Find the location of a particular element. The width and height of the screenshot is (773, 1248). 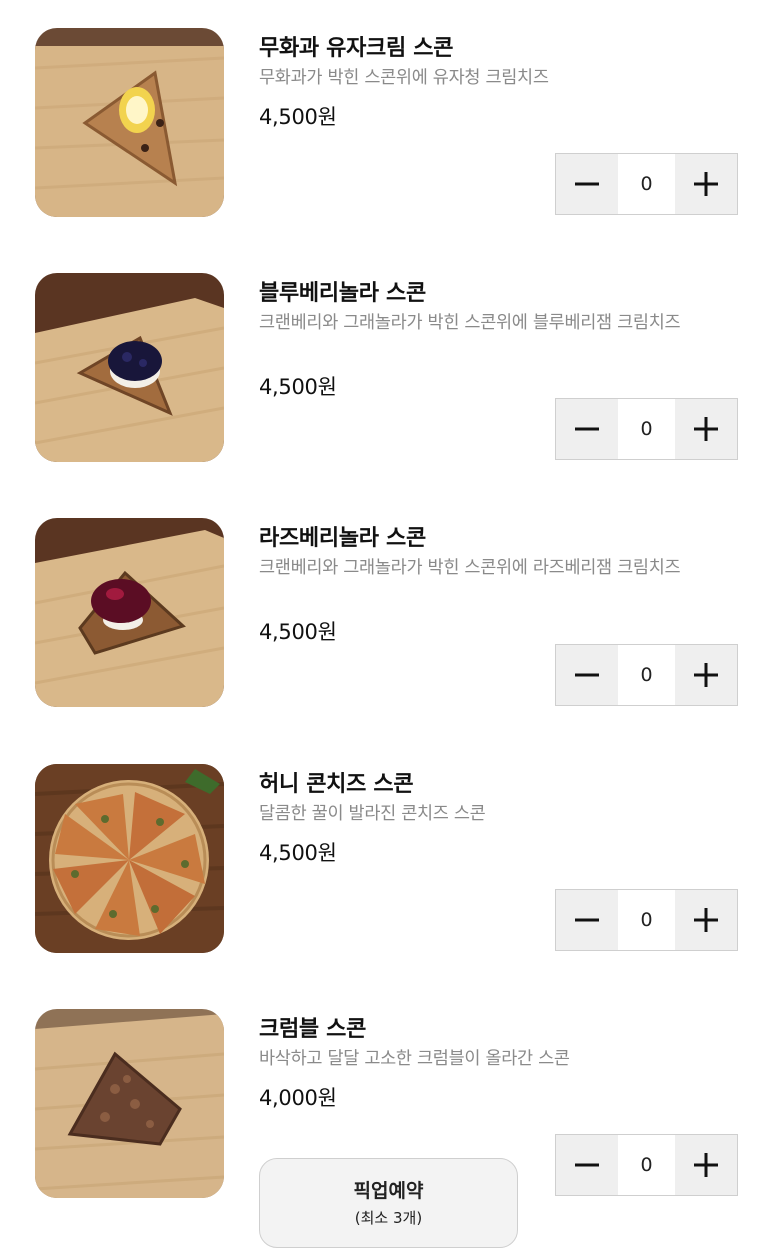

fig-yuja-scone-photo is located at coordinates (129, 122).